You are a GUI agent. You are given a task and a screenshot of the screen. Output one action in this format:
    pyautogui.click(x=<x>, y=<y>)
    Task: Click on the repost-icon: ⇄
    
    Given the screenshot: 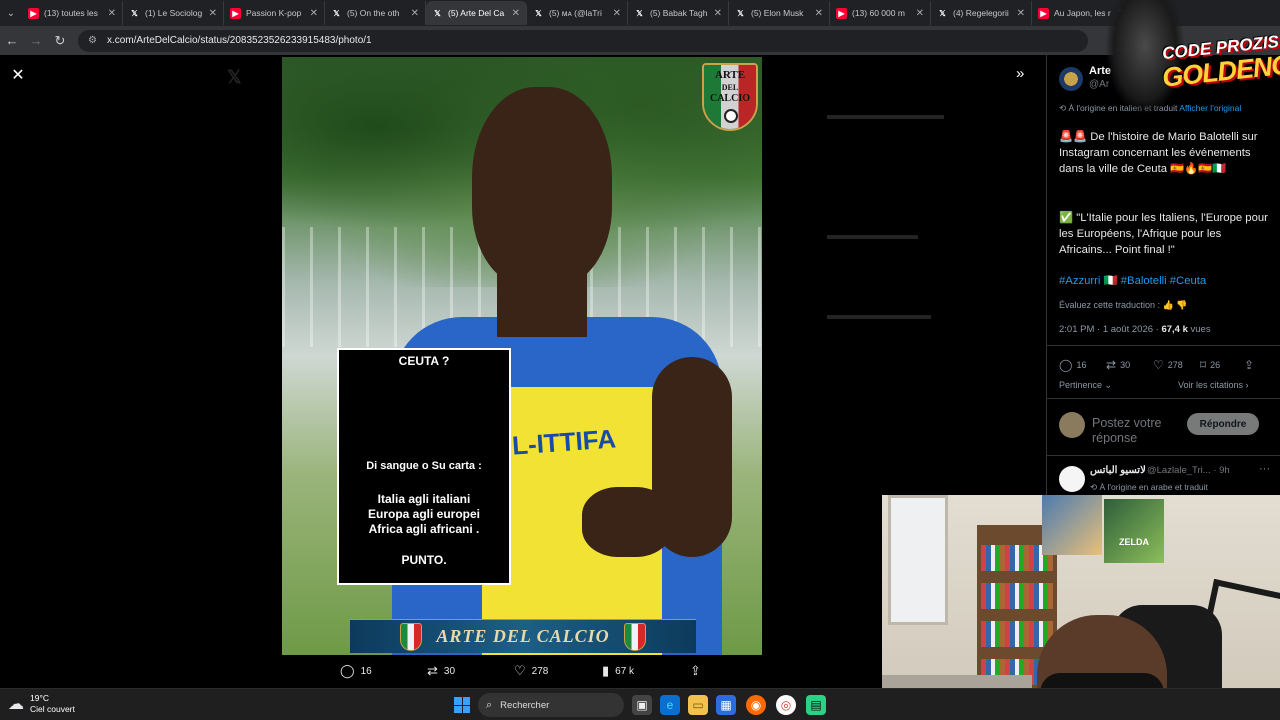 What is the action you would take?
    pyautogui.click(x=1111, y=365)
    